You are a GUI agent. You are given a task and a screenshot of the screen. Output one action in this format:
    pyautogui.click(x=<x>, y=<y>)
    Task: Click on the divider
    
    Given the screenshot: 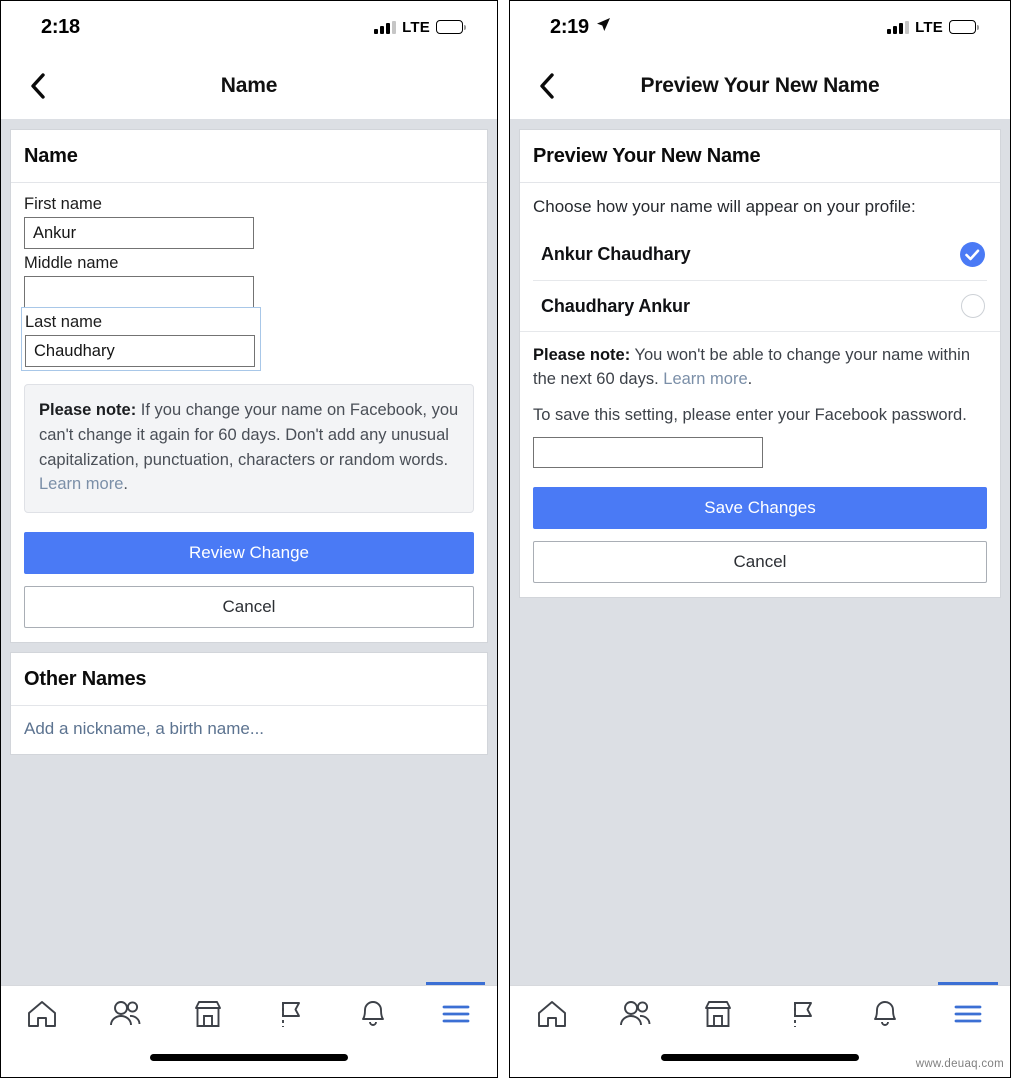 What is the action you would take?
    pyautogui.click(x=760, y=331)
    